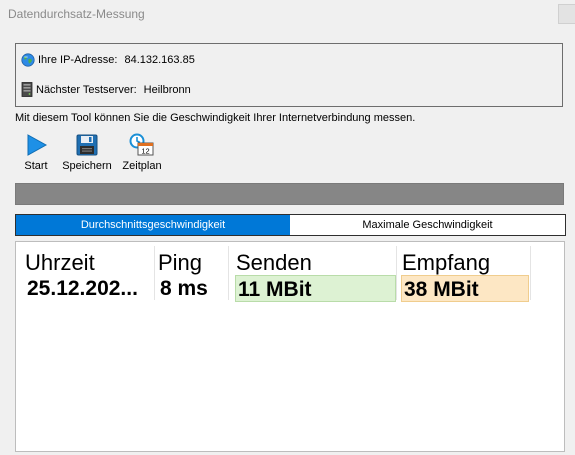  I want to click on column-header-time: Uhrzeit, so click(60, 263).